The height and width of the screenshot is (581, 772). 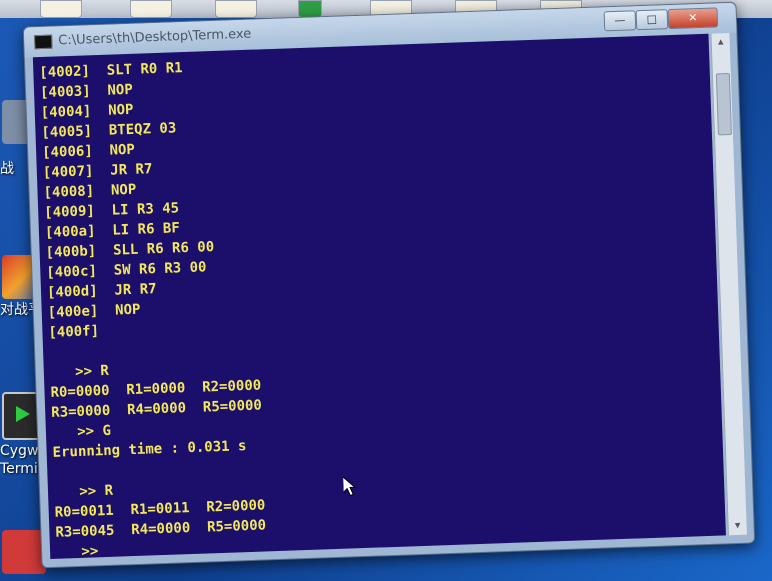 I want to click on minimize-button: —, so click(x=620, y=21).